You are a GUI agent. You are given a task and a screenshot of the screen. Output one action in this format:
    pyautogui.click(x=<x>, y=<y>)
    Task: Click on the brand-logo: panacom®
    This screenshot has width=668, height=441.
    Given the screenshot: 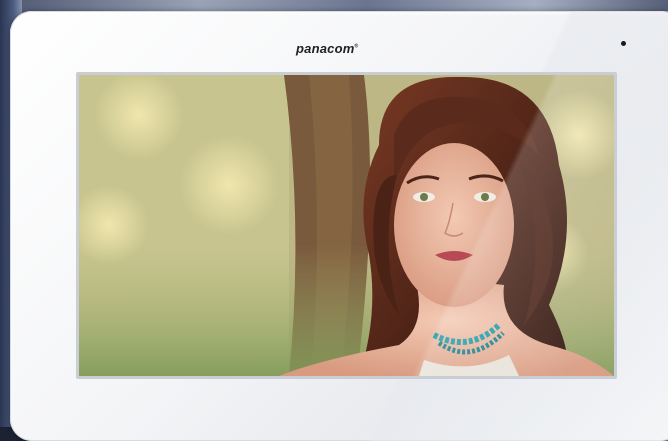 What is the action you would take?
    pyautogui.click(x=327, y=48)
    